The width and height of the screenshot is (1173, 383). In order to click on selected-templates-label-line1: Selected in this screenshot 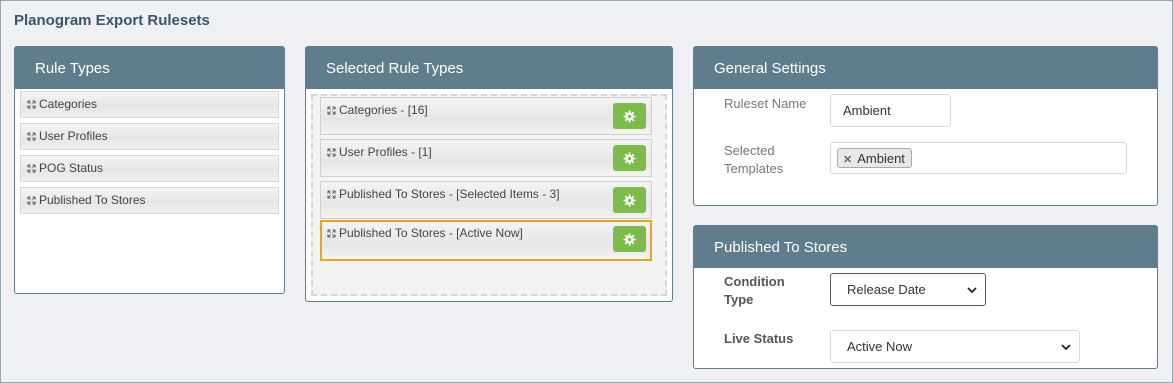, I will do `click(749, 150)`.